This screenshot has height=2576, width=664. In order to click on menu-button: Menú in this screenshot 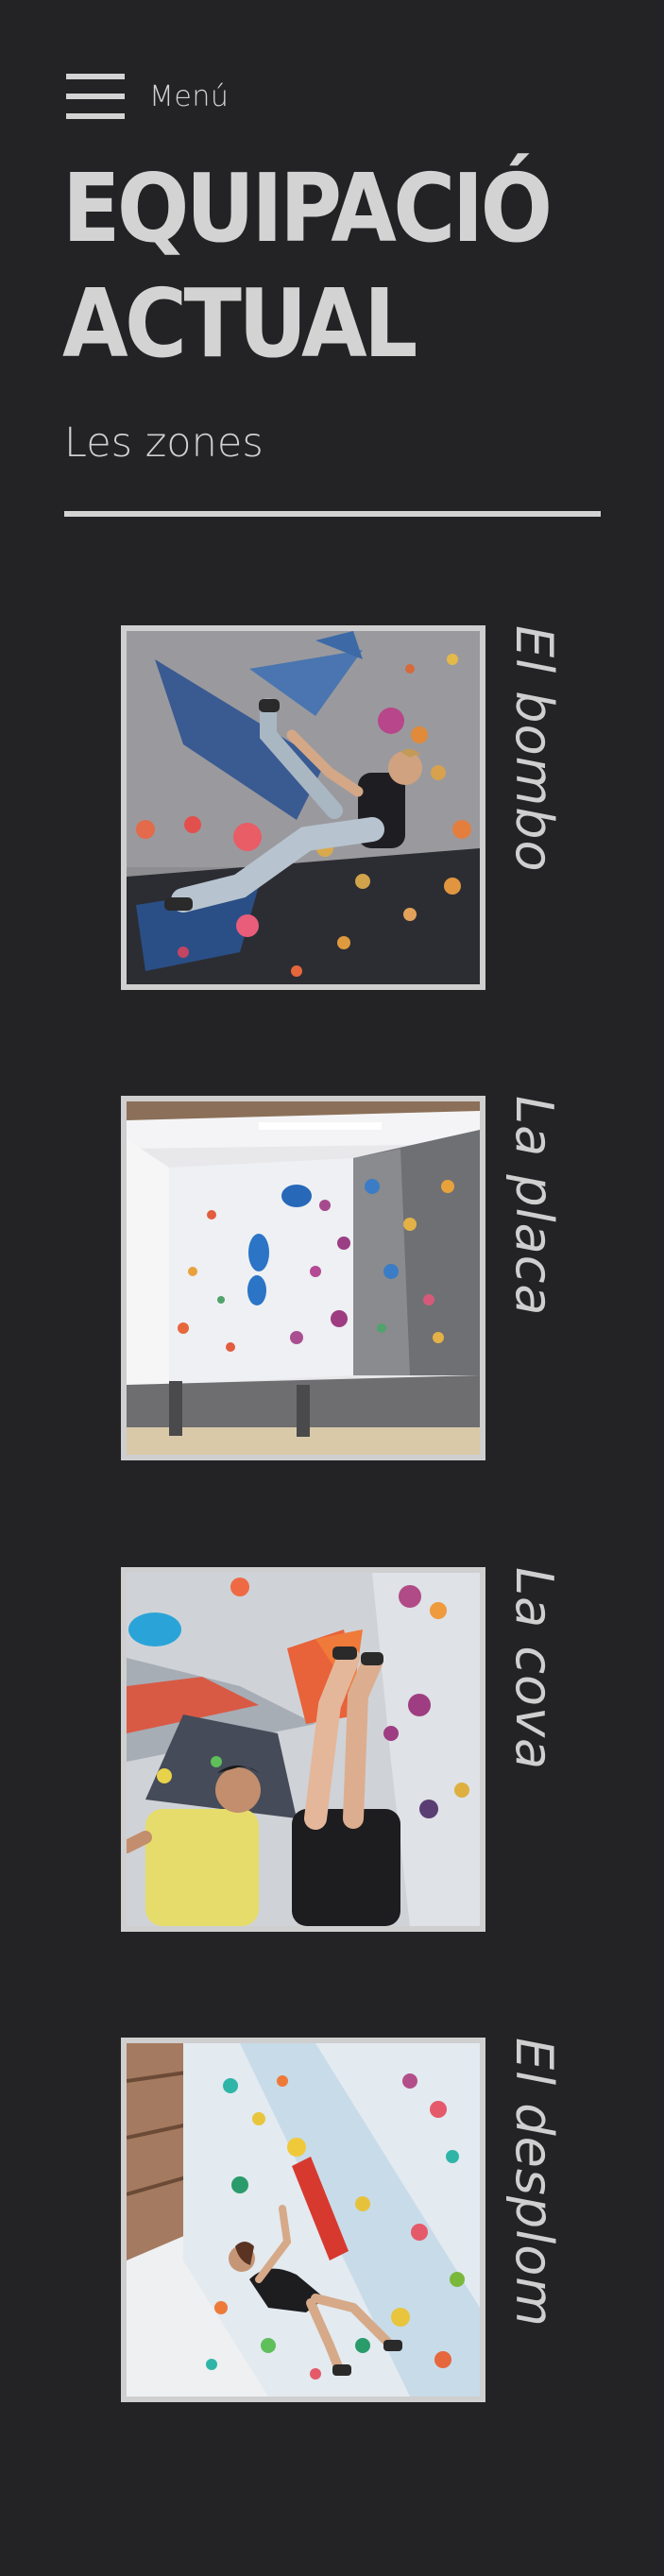, I will do `click(148, 97)`.